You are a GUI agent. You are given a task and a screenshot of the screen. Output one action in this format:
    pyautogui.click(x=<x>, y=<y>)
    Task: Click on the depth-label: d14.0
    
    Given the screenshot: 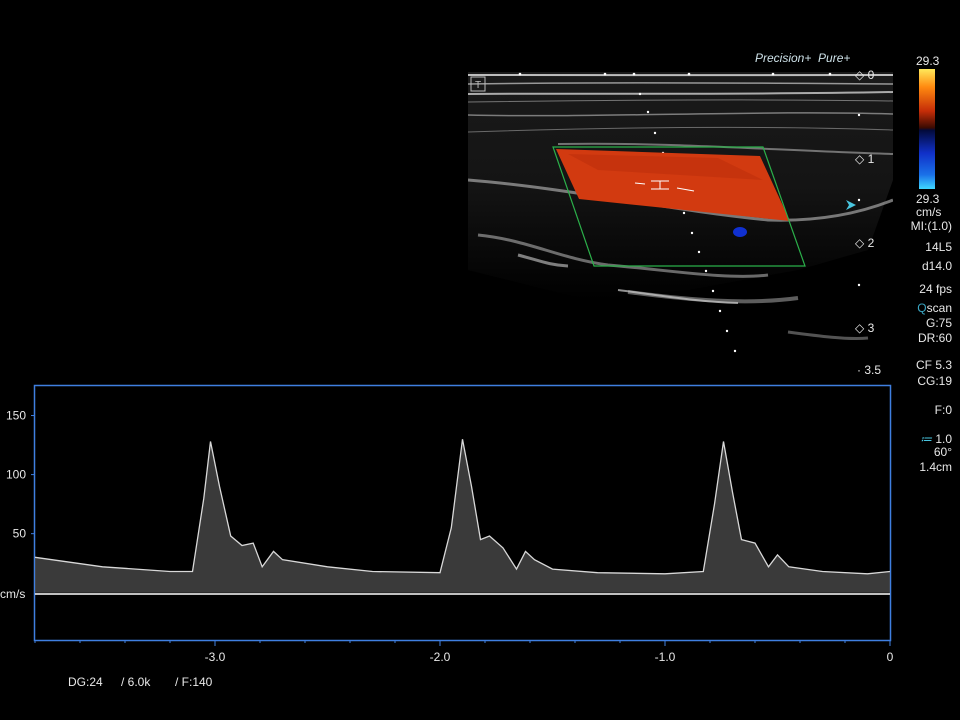 What is the action you would take?
    pyautogui.click(x=936, y=266)
    